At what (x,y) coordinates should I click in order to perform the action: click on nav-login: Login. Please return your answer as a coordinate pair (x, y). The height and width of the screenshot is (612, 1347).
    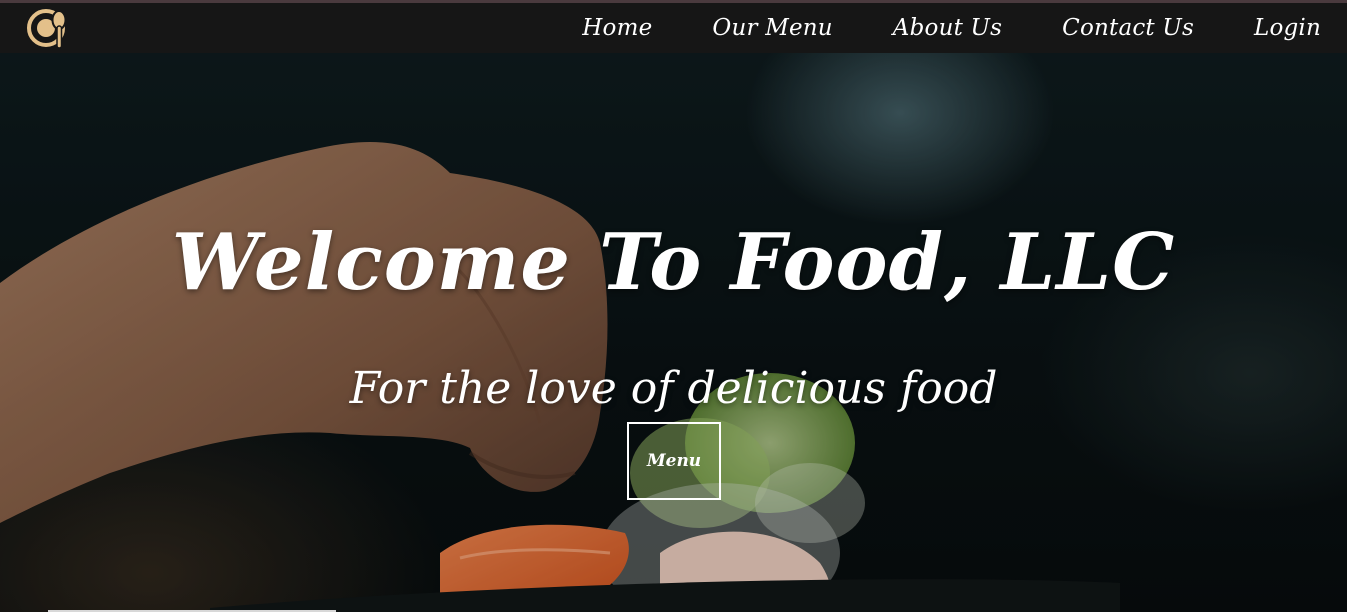
    Looking at the image, I should click on (1287, 28).